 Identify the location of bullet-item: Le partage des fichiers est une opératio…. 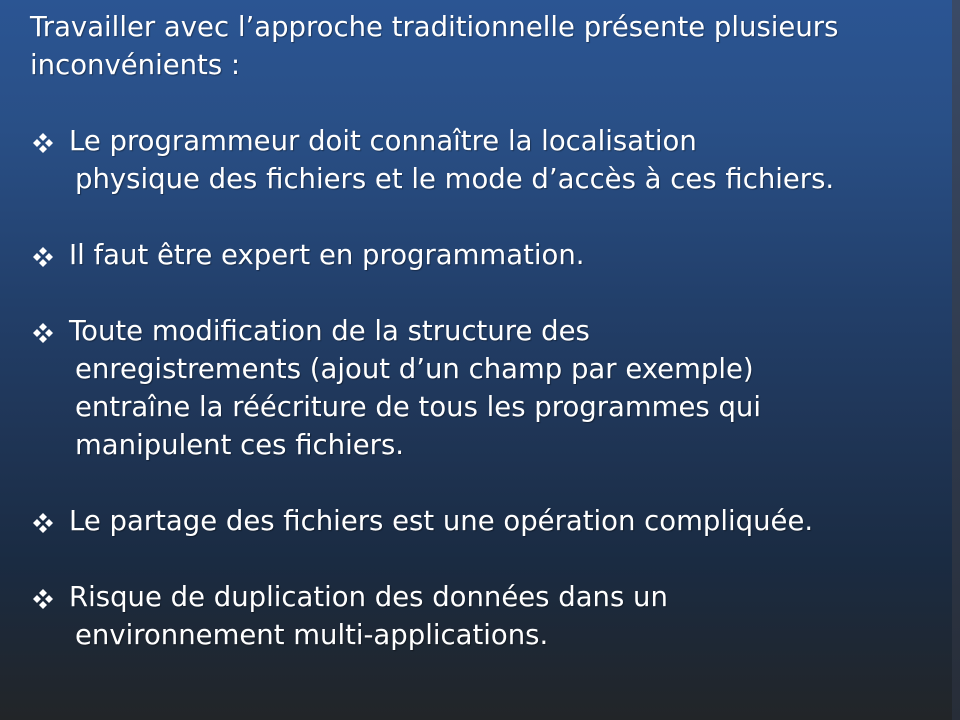
(495, 521).